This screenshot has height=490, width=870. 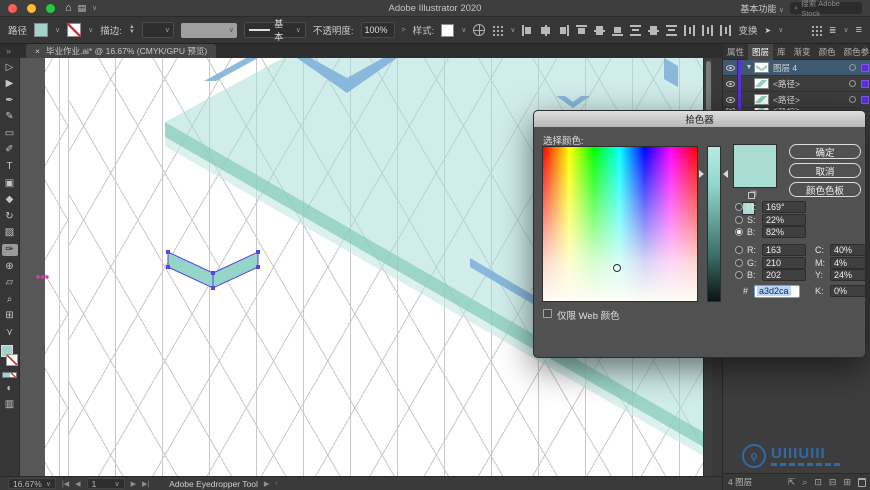 What do you see at coordinates (784, 219) in the screenshot?
I see `s-field: 22%` at bounding box center [784, 219].